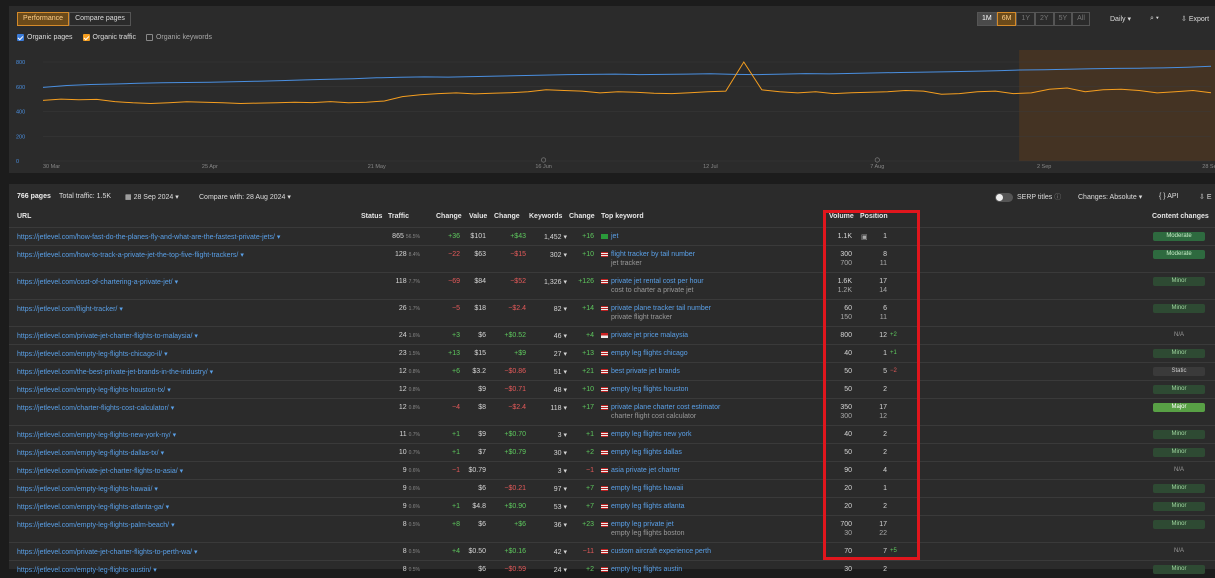 Image resolution: width=1215 pixels, height=578 pixels. What do you see at coordinates (449, 216) in the screenshot?
I see `col-change: Change` at bounding box center [449, 216].